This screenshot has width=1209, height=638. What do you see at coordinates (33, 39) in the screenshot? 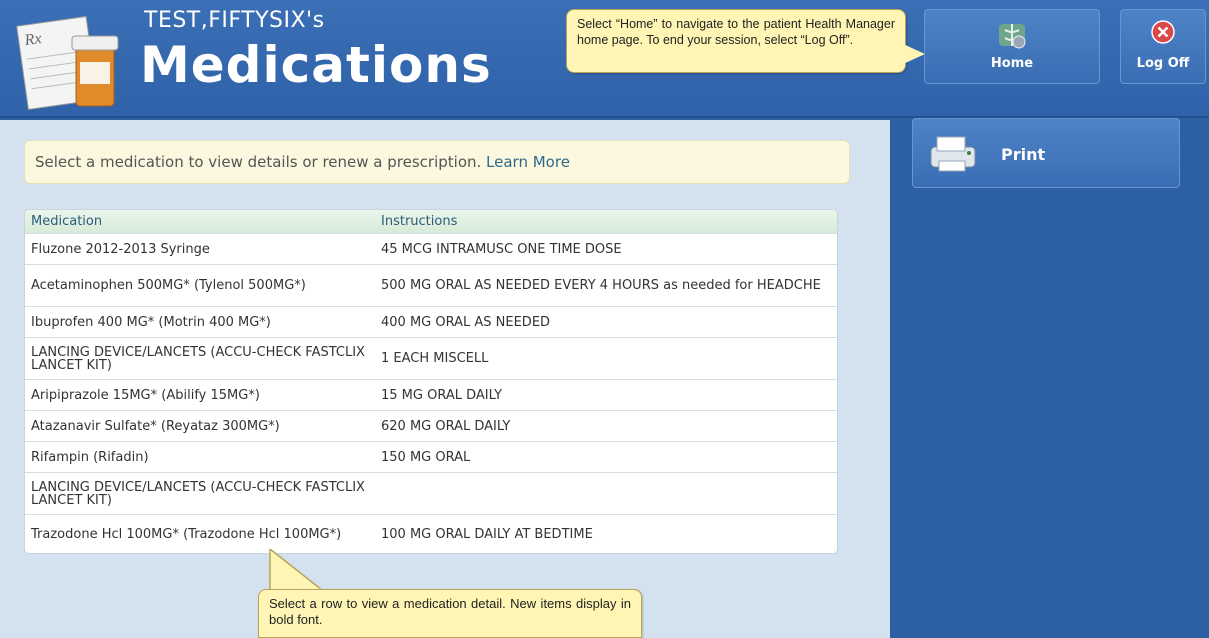
I see `svg-text: Rx` at bounding box center [33, 39].